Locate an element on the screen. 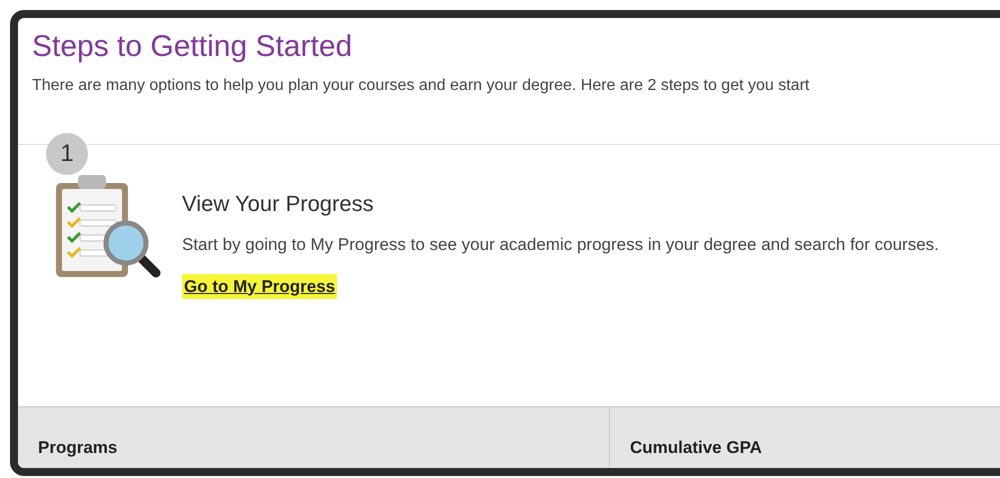  summary-column-heading: Cumulative GPA is located at coordinates (696, 447).